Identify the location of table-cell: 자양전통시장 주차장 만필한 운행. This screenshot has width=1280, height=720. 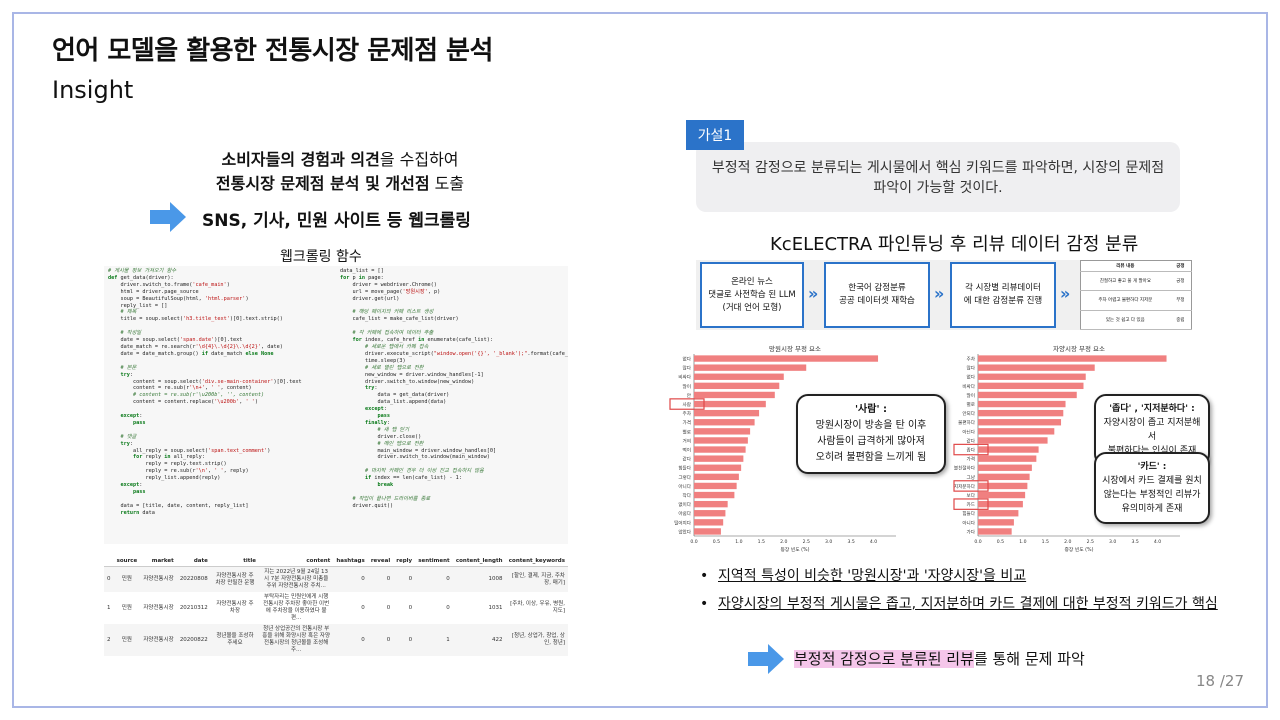
(235, 579).